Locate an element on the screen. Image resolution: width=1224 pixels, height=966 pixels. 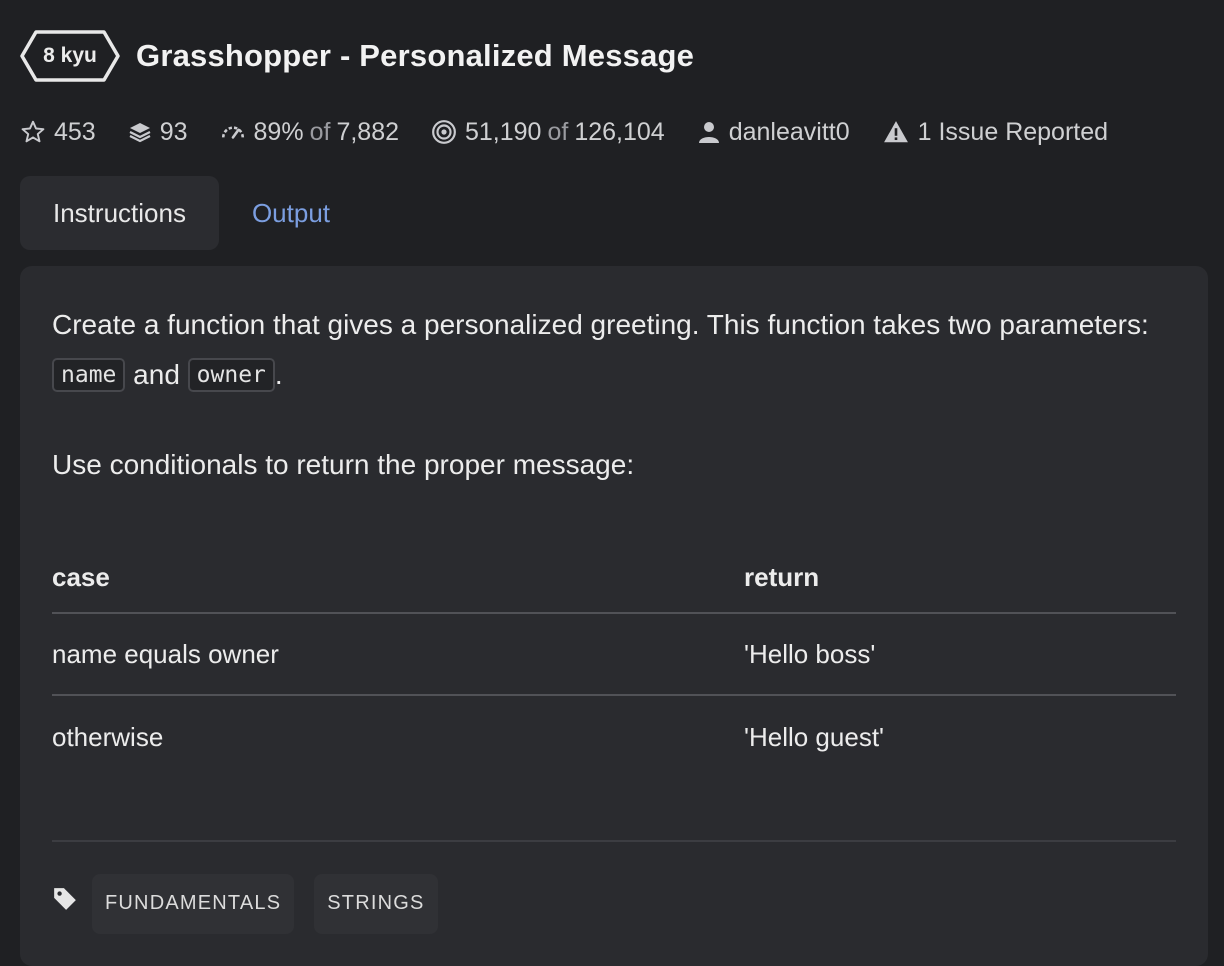
section-divider is located at coordinates (614, 841).